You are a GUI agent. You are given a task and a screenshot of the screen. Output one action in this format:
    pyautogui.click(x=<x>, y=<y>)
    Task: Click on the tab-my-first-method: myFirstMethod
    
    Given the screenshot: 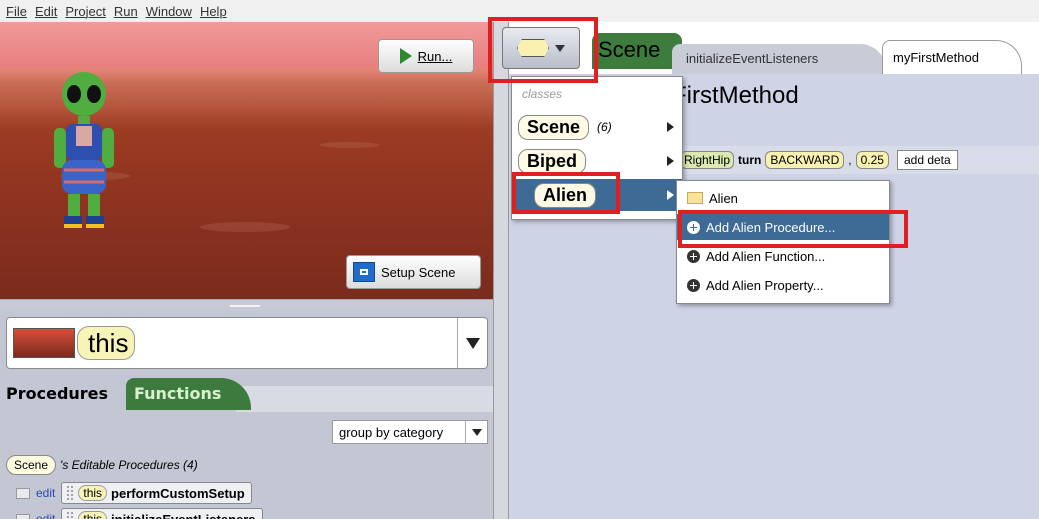 What is the action you would take?
    pyautogui.click(x=952, y=57)
    